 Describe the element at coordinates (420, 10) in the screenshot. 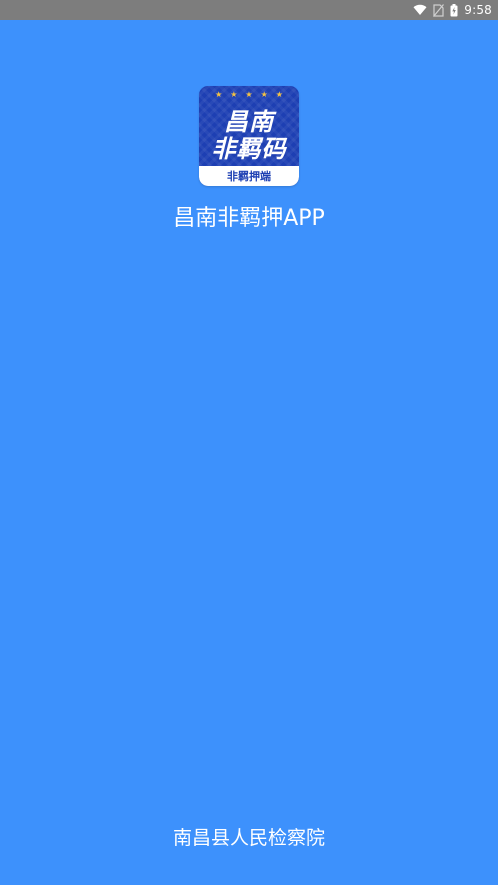

I see `wifi-icon` at that location.